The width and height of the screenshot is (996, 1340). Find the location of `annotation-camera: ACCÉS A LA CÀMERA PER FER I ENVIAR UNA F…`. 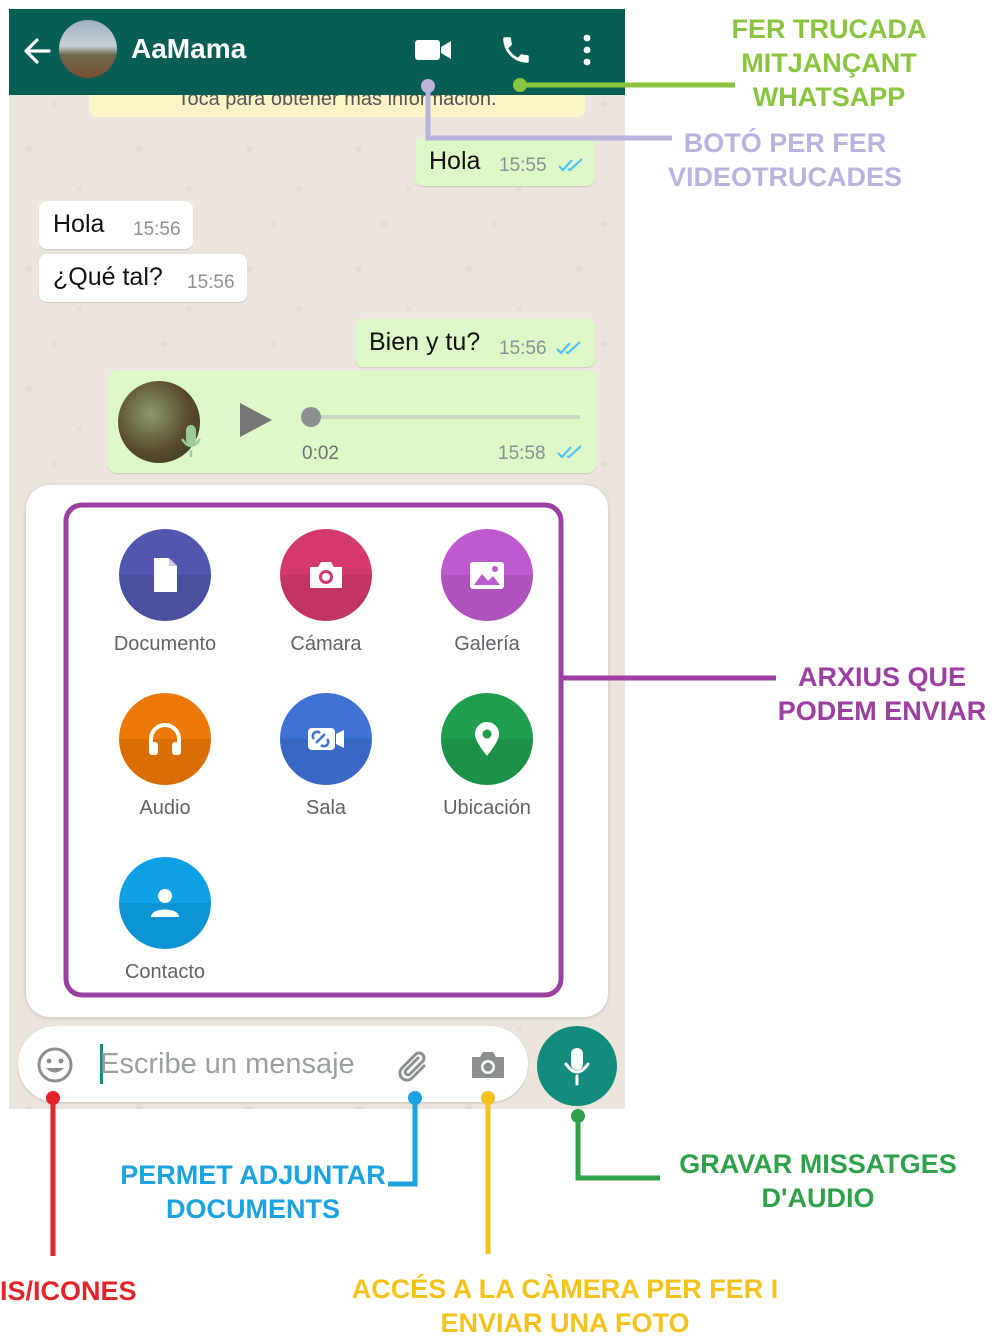

annotation-camera: ACCÉS A LA CÀMERA PER FER I ENVIAR UNA F… is located at coordinates (565, 1306).